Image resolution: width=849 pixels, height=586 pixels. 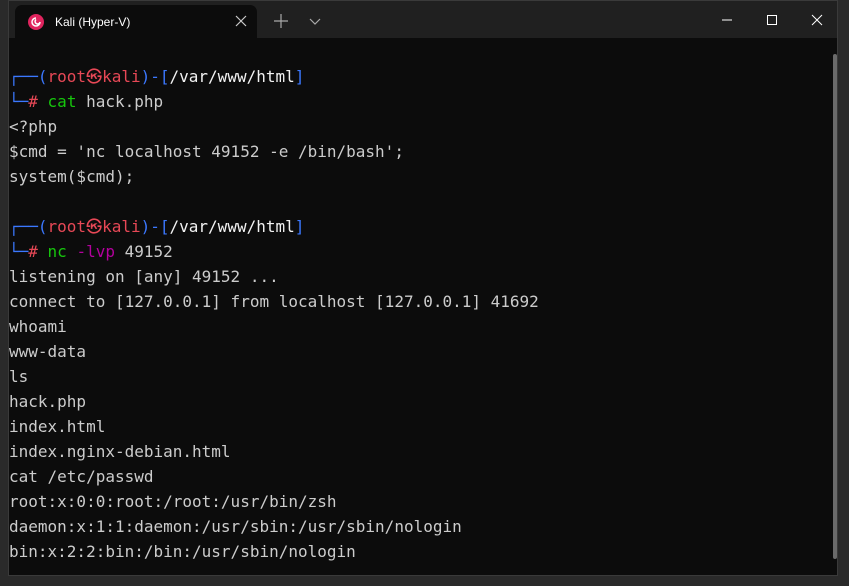 I want to click on output-line: hack.php, so click(x=48, y=401).